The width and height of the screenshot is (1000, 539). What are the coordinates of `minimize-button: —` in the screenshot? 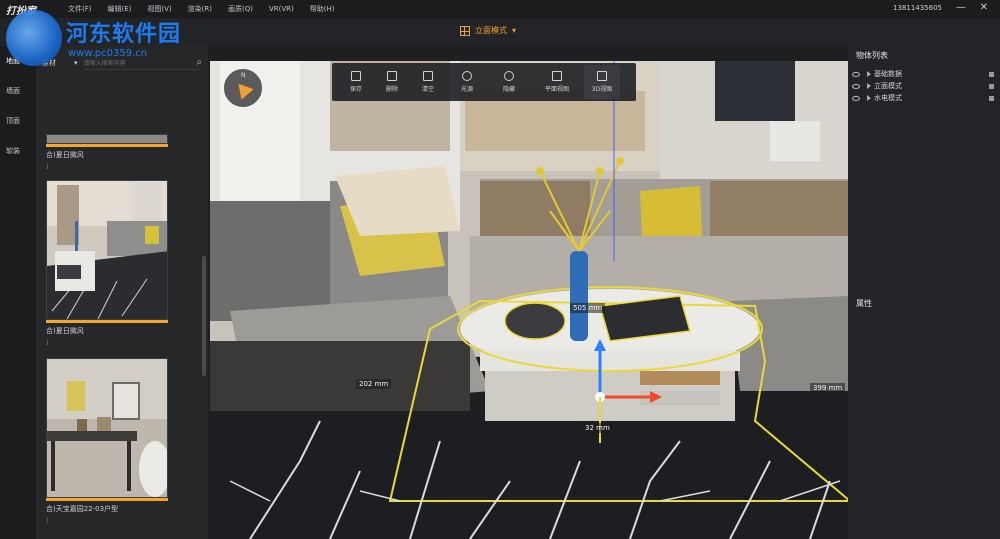 It's located at (961, 7).